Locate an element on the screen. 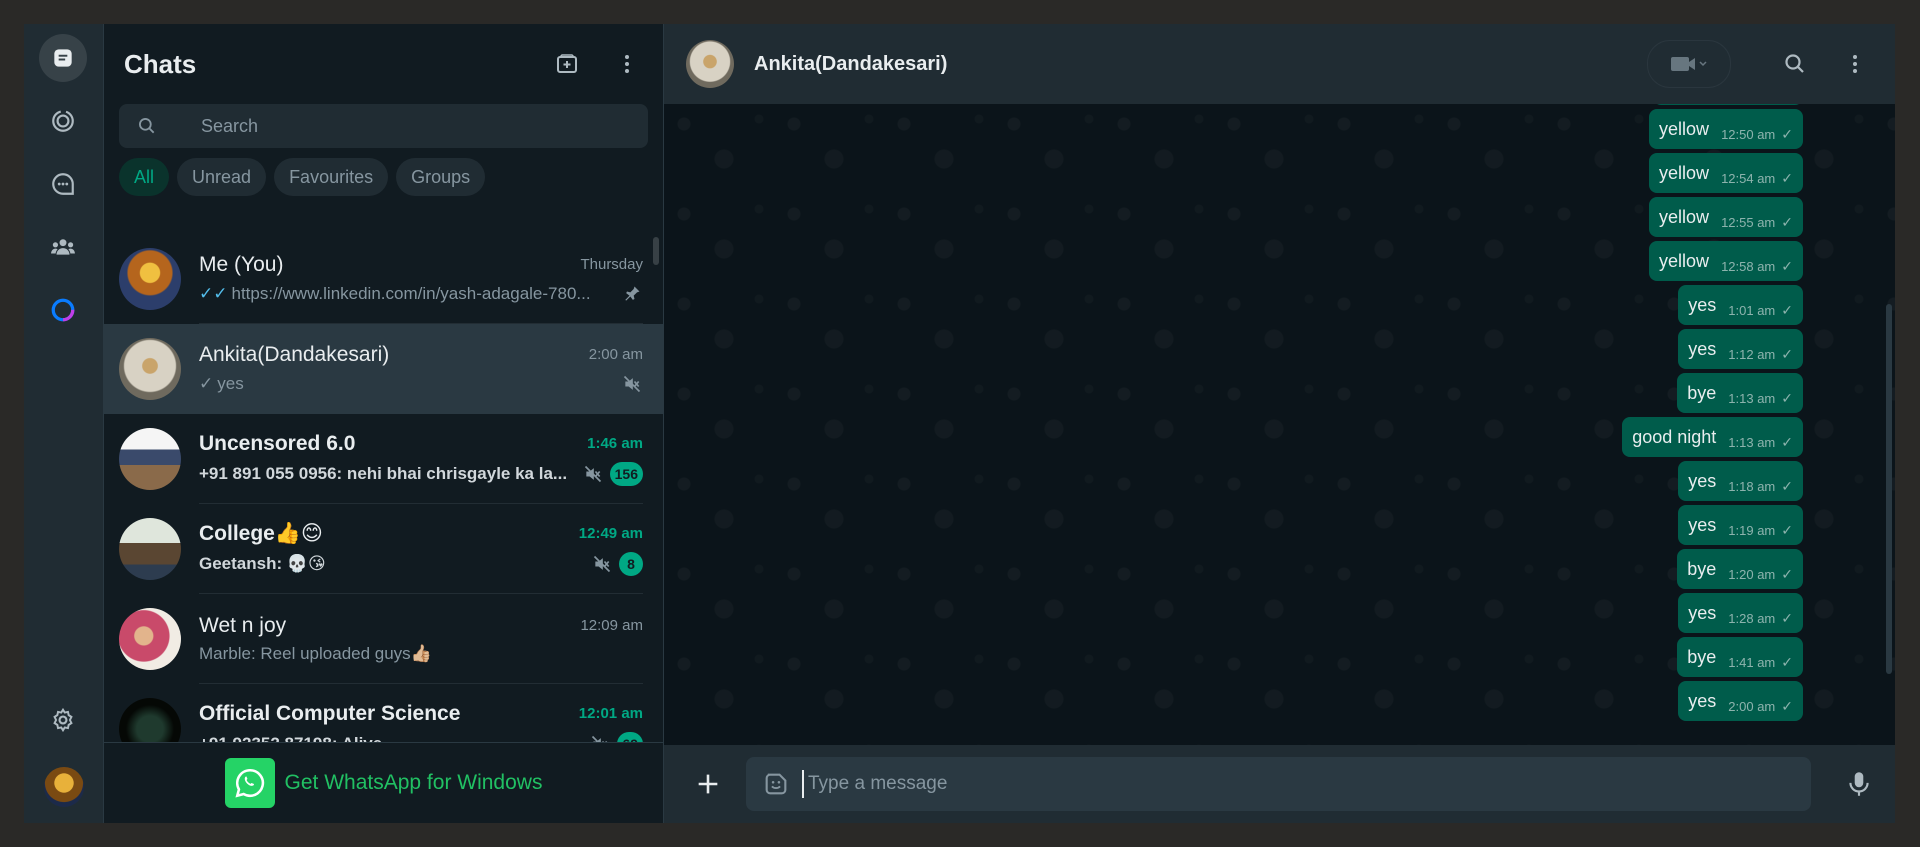  communities-icon is located at coordinates (63, 247).